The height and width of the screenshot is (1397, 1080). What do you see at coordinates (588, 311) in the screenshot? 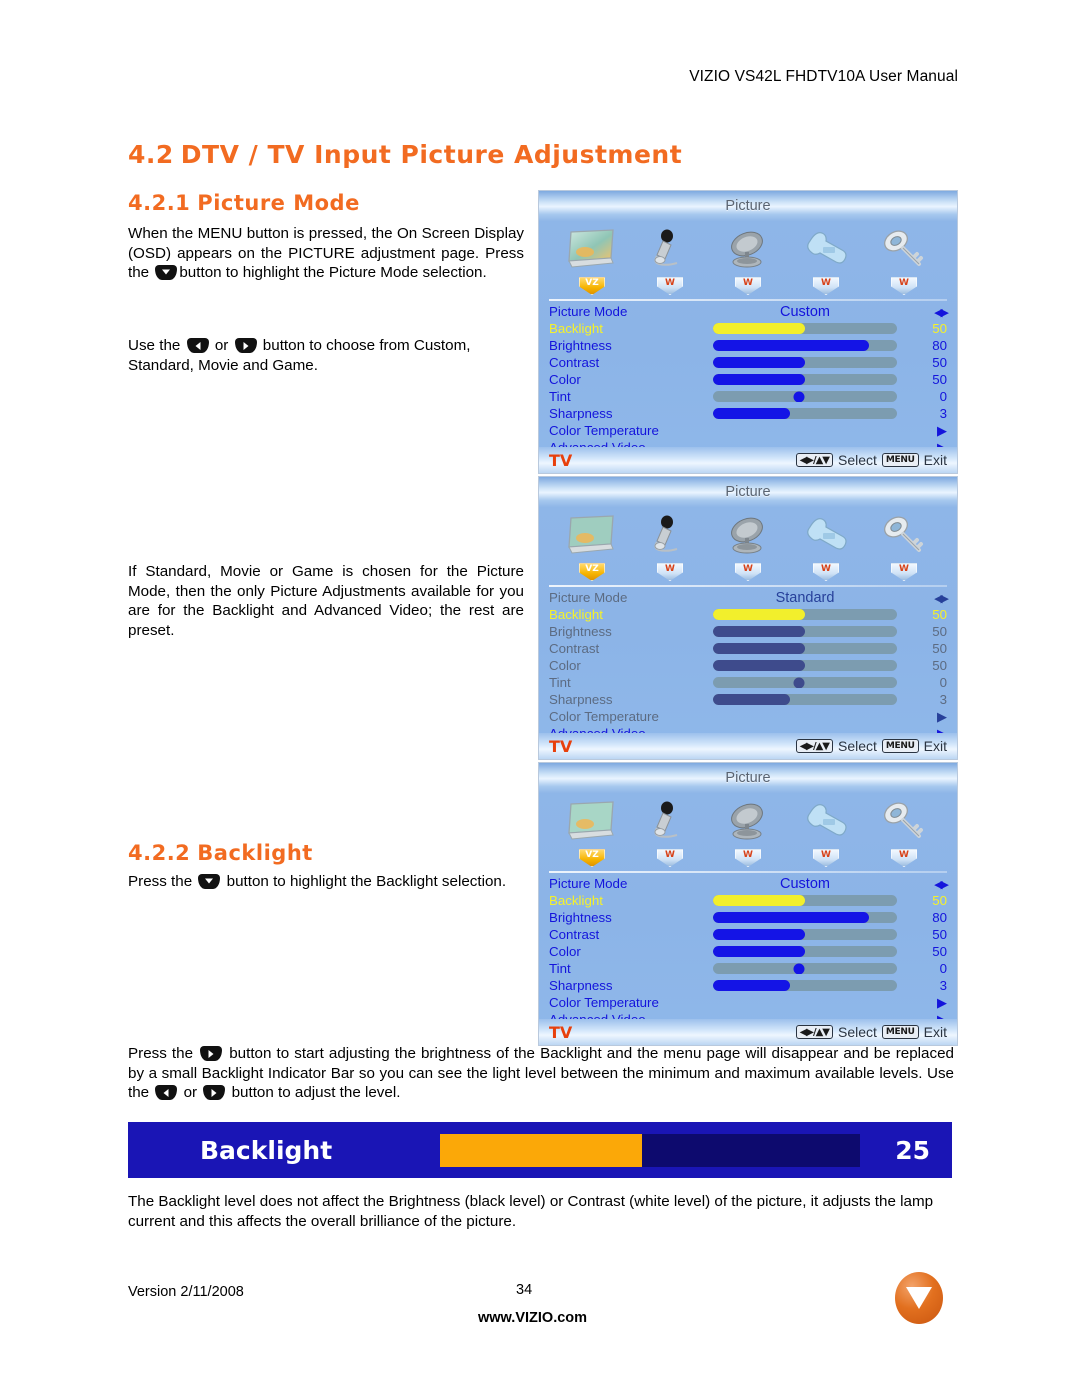
I see `row-label: Picture Mode` at bounding box center [588, 311].